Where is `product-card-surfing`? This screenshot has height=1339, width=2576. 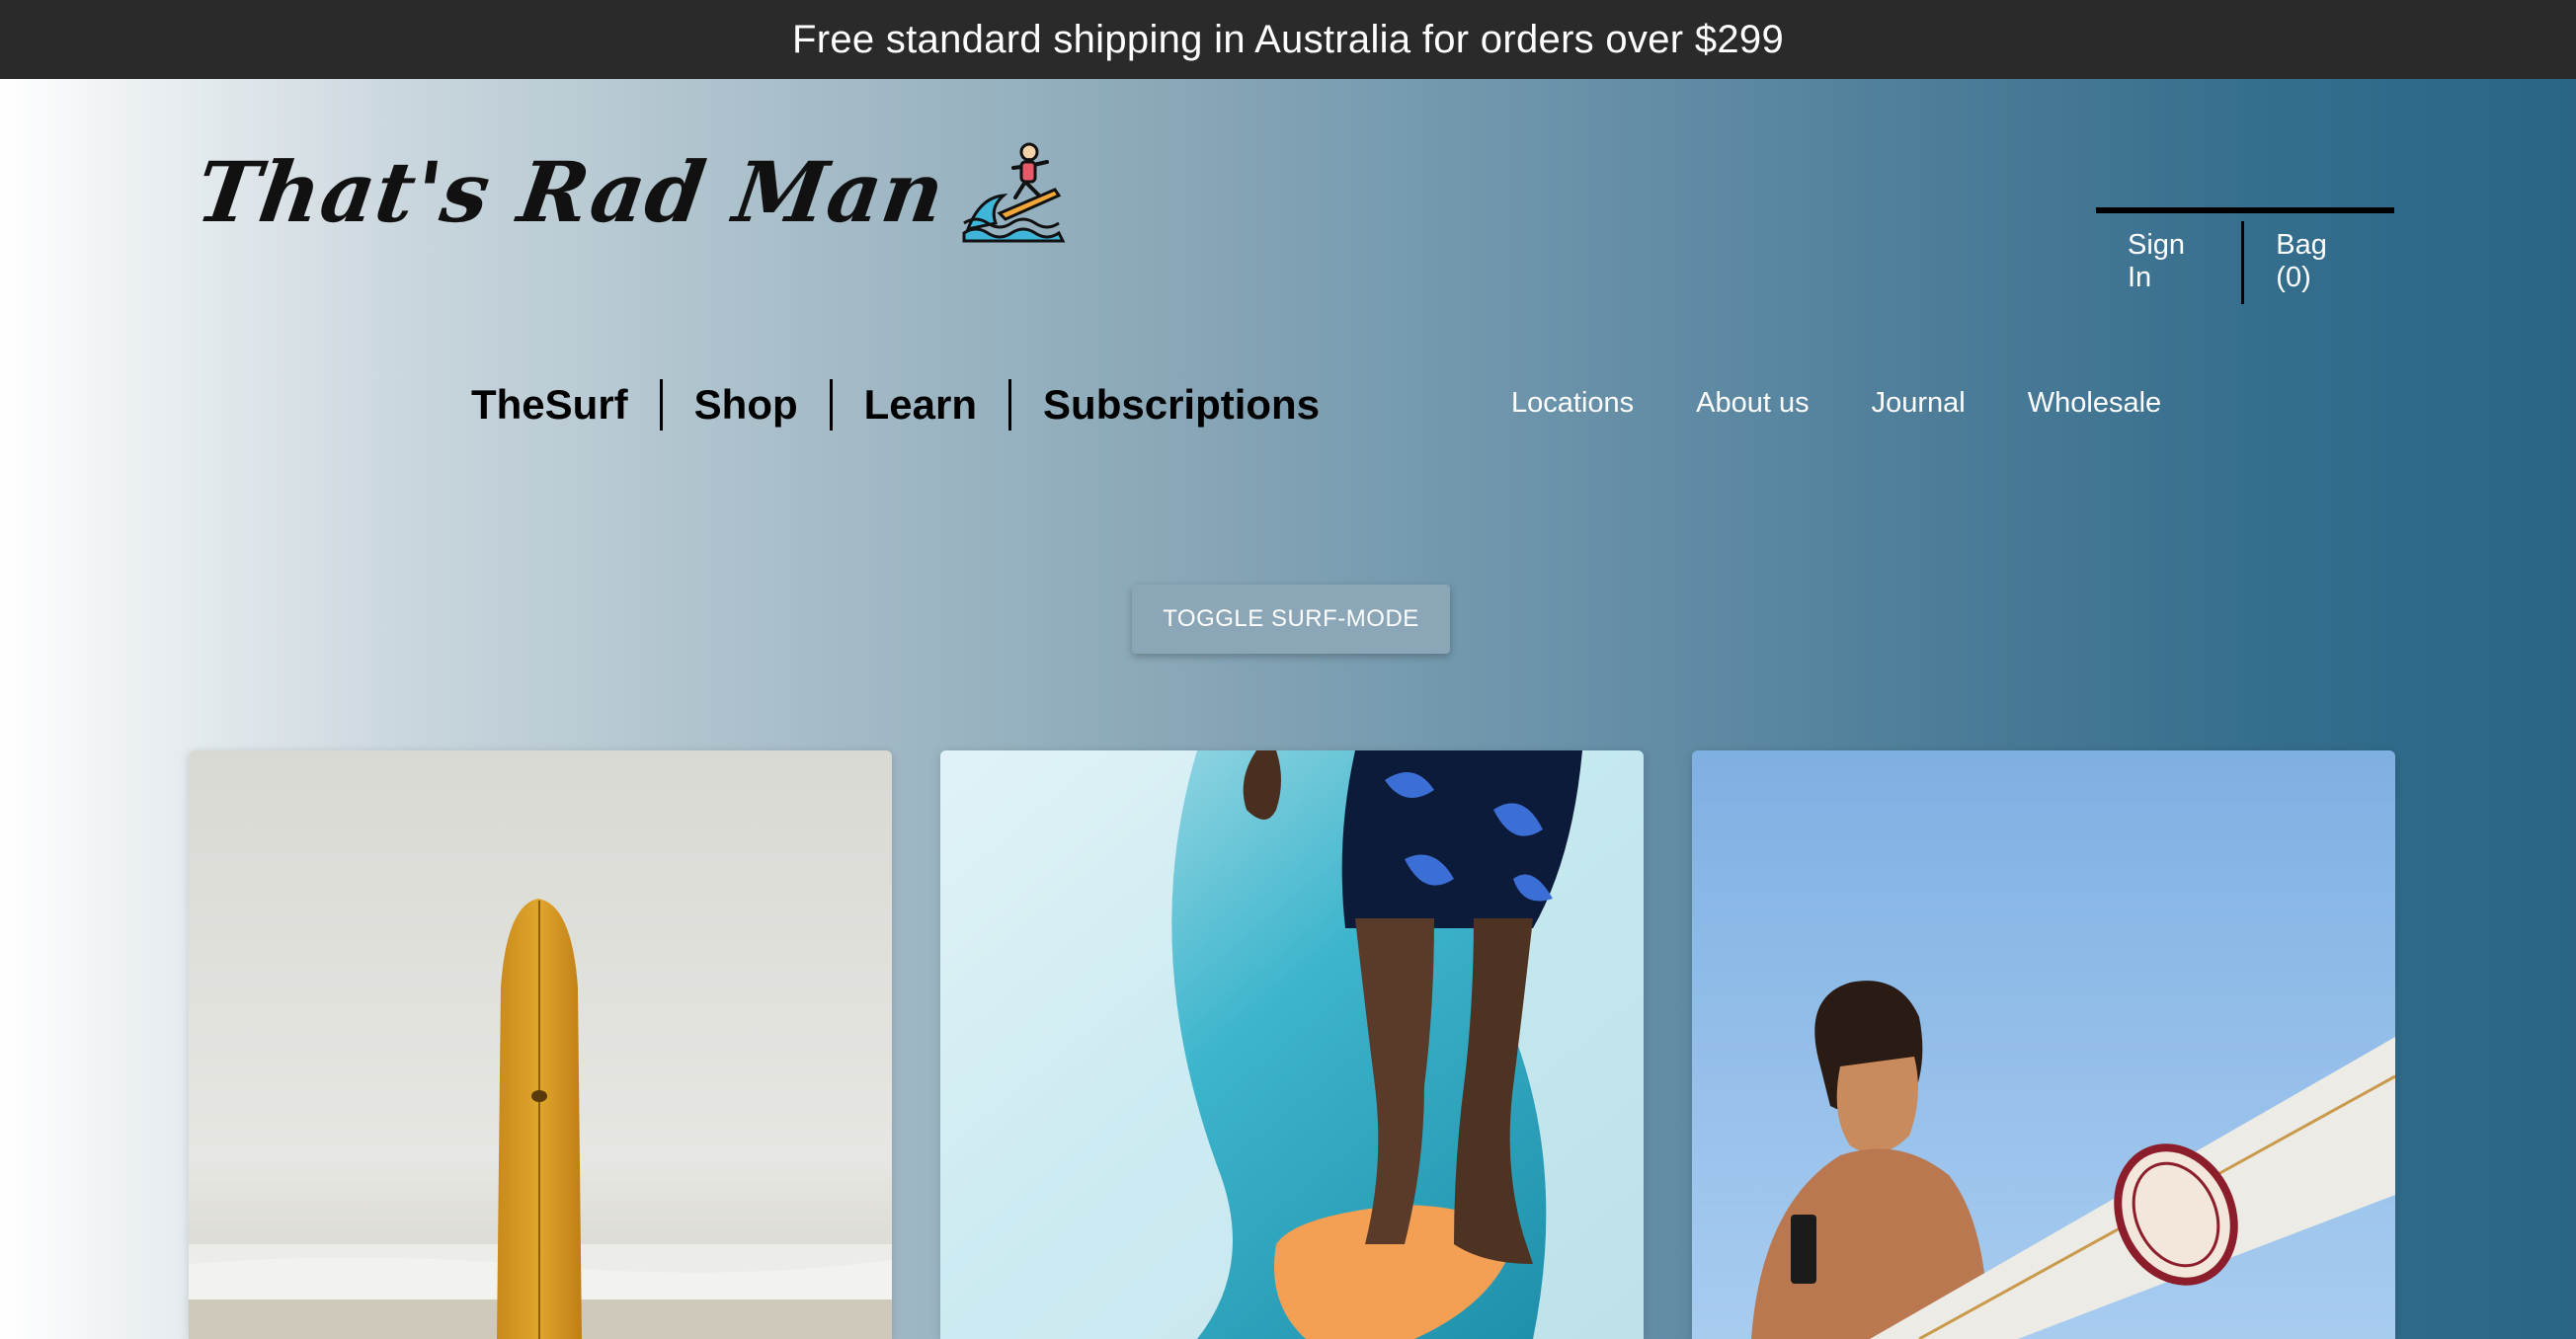 product-card-surfing is located at coordinates (1292, 1044).